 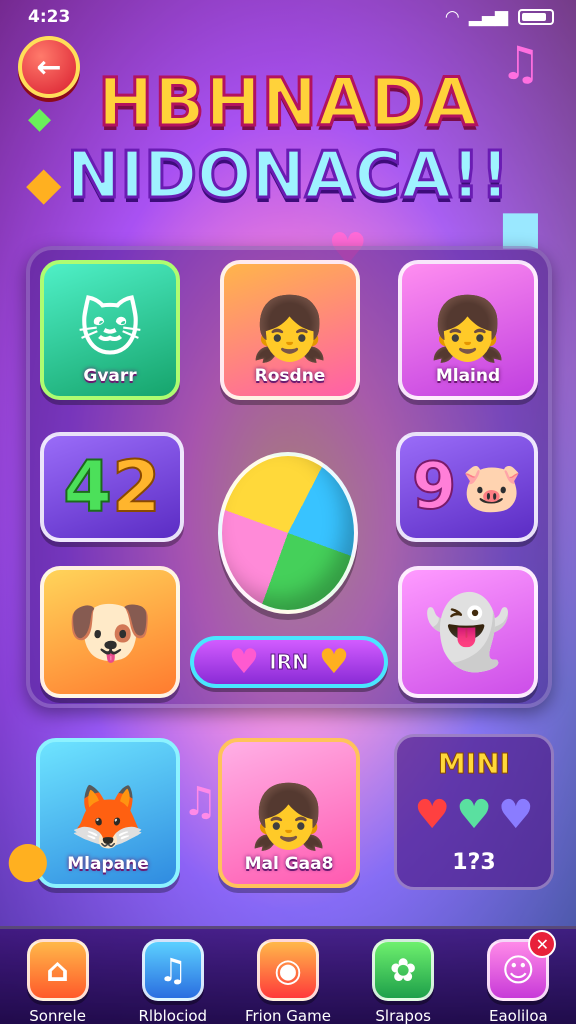 I want to click on score-display: 42, so click(x=111, y=487).